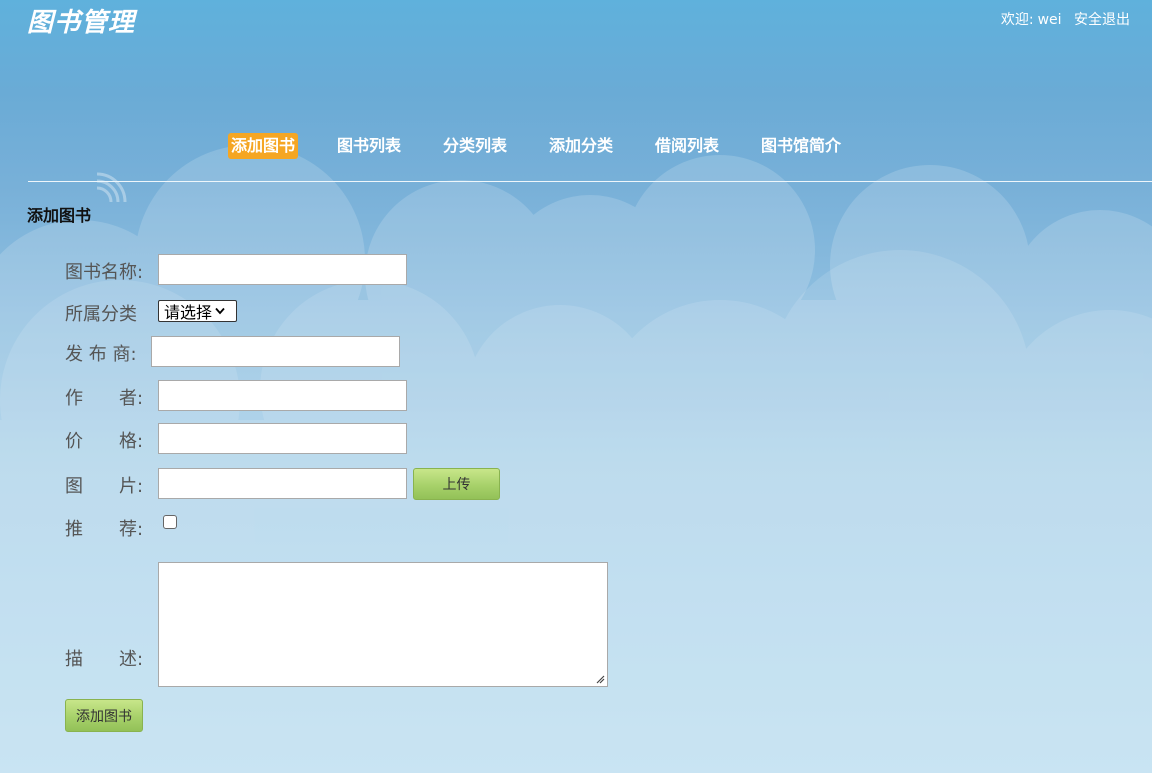  Describe the element at coordinates (101, 354) in the screenshot. I see `publisher-label: 发 布 商:` at that location.